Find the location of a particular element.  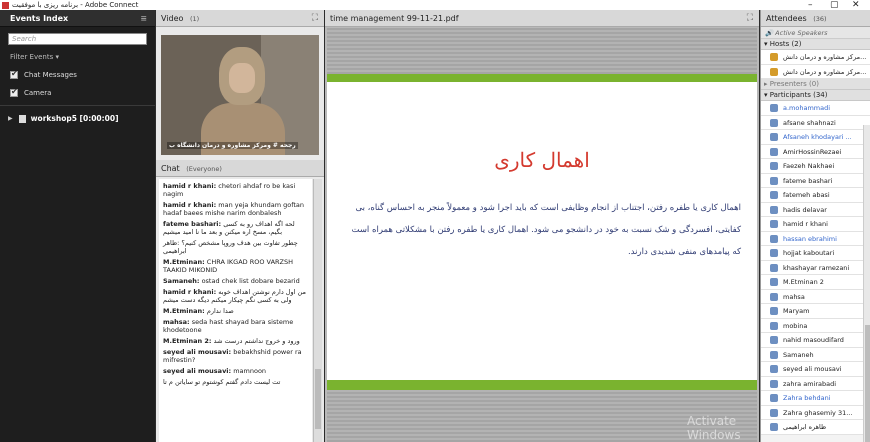

participant-row: Faezeh Nakhaei is located at coordinates (815, 166).